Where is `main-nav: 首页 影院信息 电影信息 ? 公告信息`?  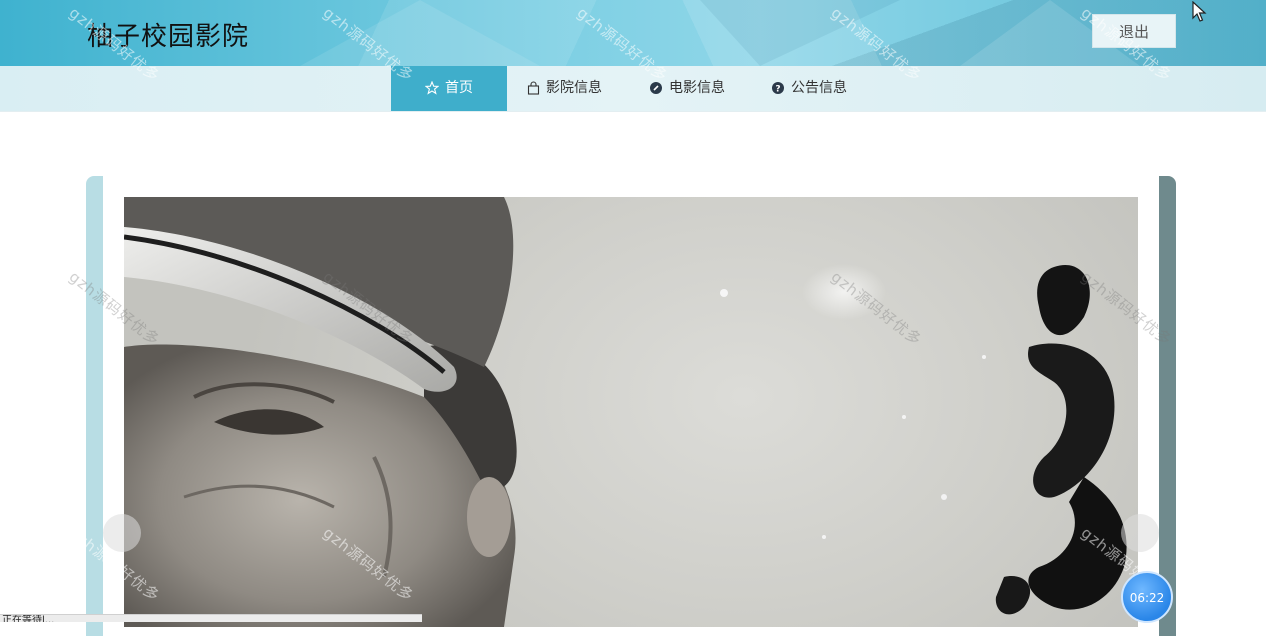 main-nav: 首页 影院信息 电影信息 ? 公告信息 is located at coordinates (633, 89).